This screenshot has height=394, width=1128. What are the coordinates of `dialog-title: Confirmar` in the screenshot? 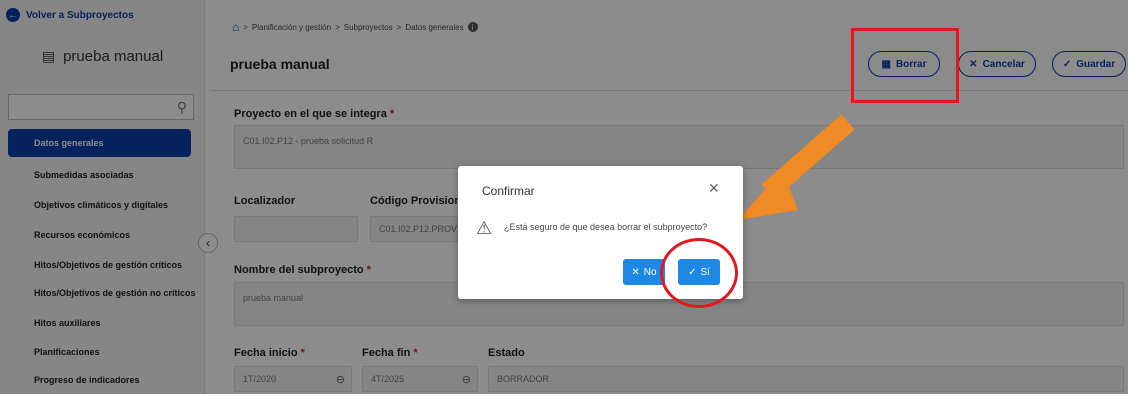 It's located at (508, 191).